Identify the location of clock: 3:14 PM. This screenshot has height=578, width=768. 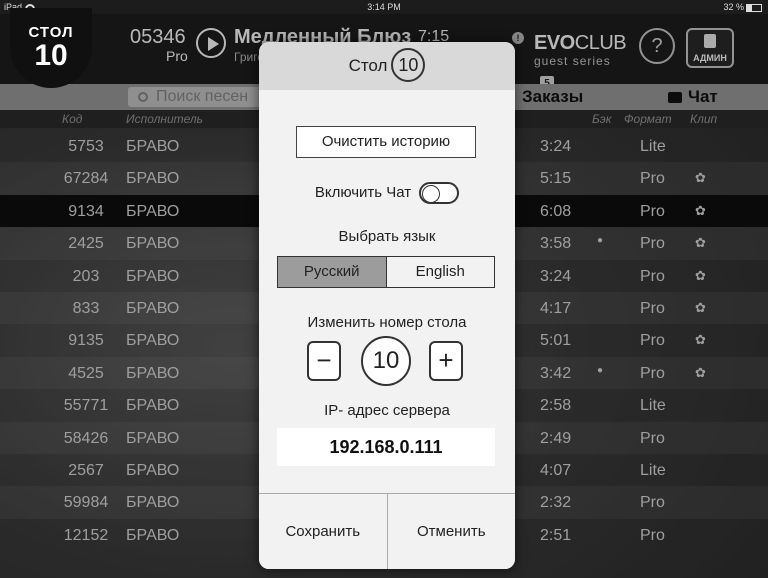
(384, 7).